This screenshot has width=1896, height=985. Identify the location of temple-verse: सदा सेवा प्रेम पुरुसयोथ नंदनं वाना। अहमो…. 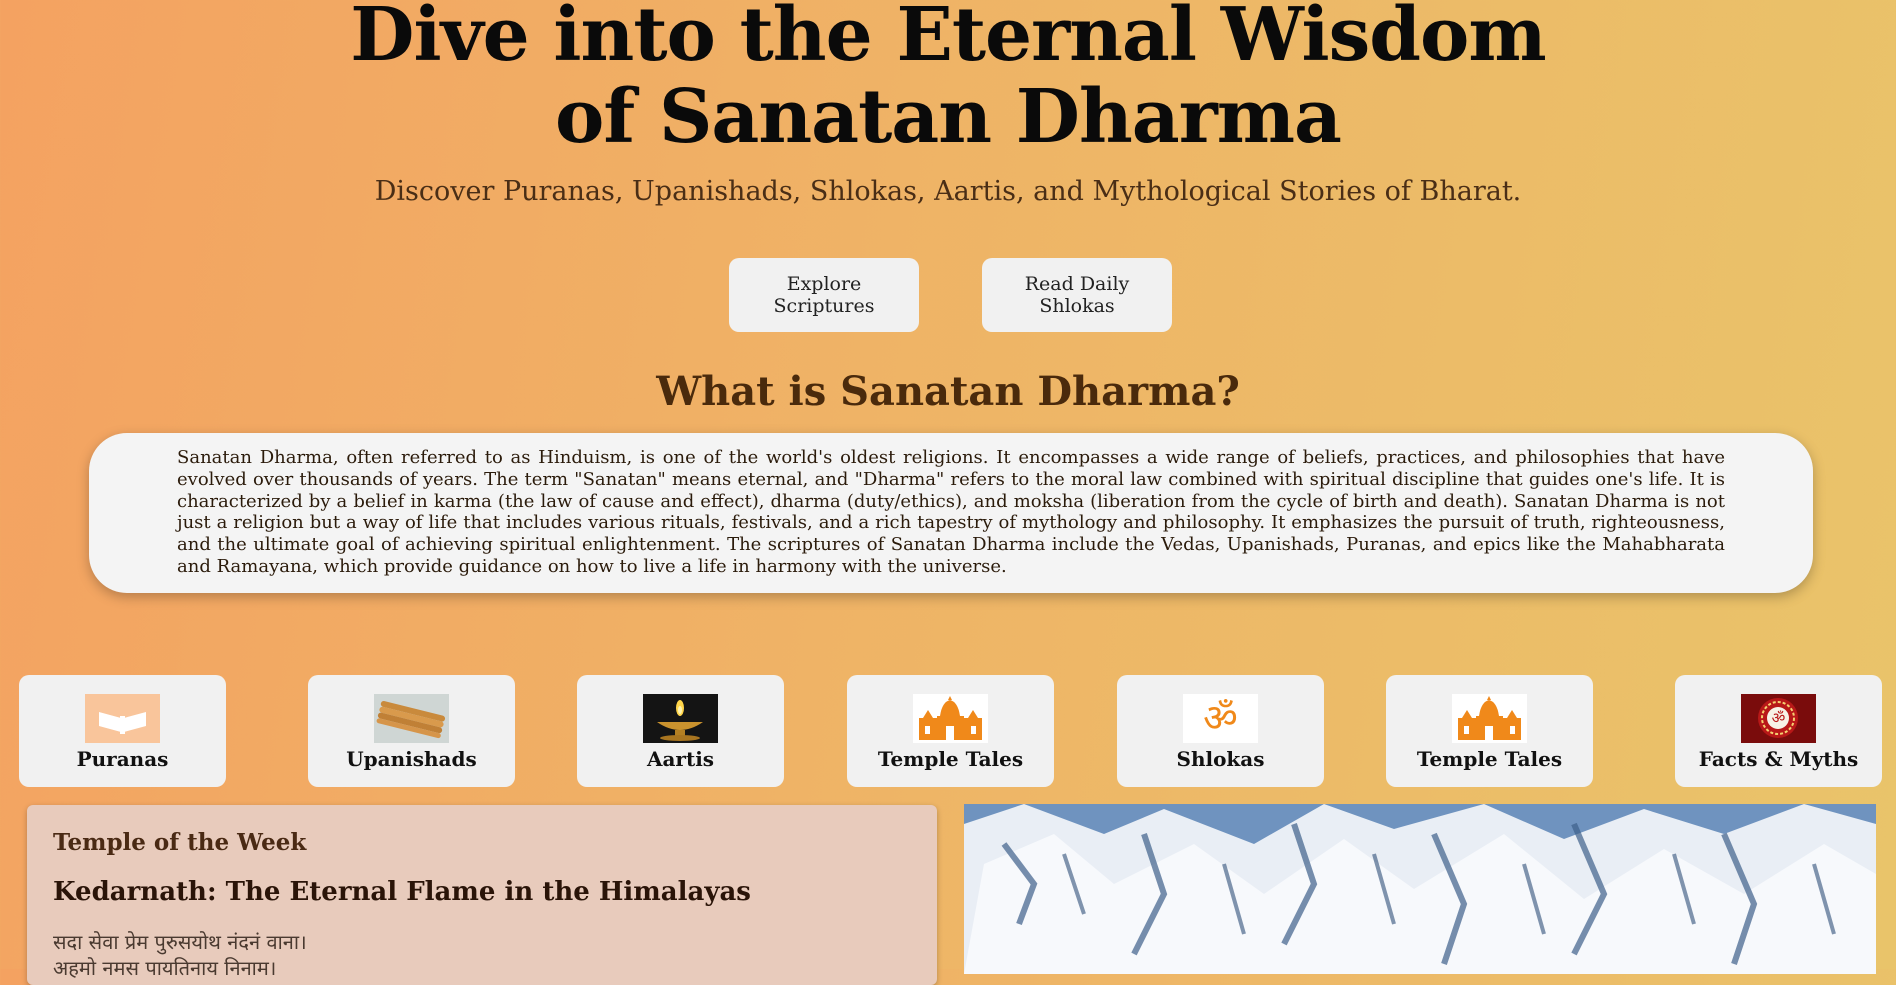
(180, 955).